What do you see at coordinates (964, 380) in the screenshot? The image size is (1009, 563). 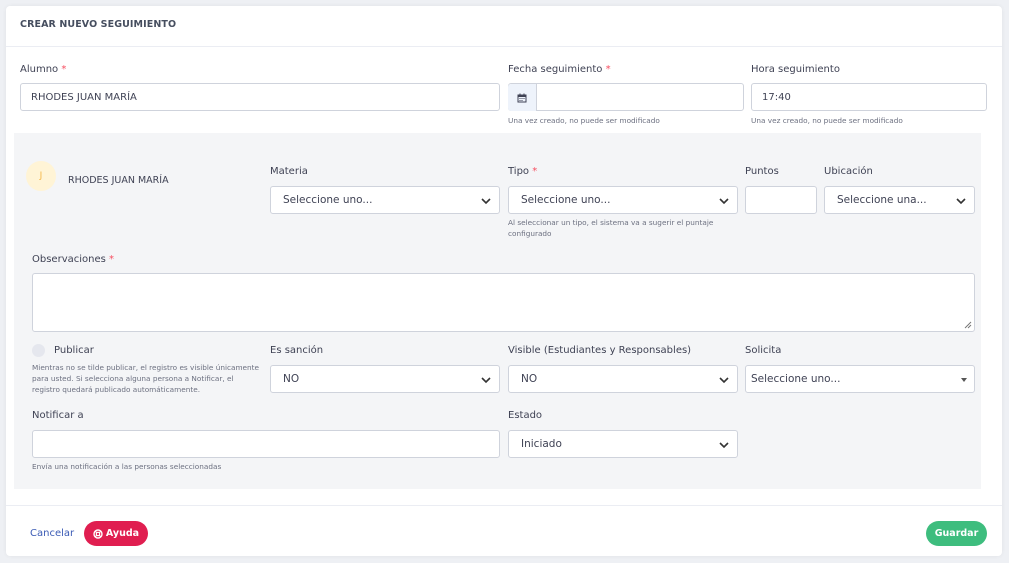 I see `caret-down-icon` at bounding box center [964, 380].